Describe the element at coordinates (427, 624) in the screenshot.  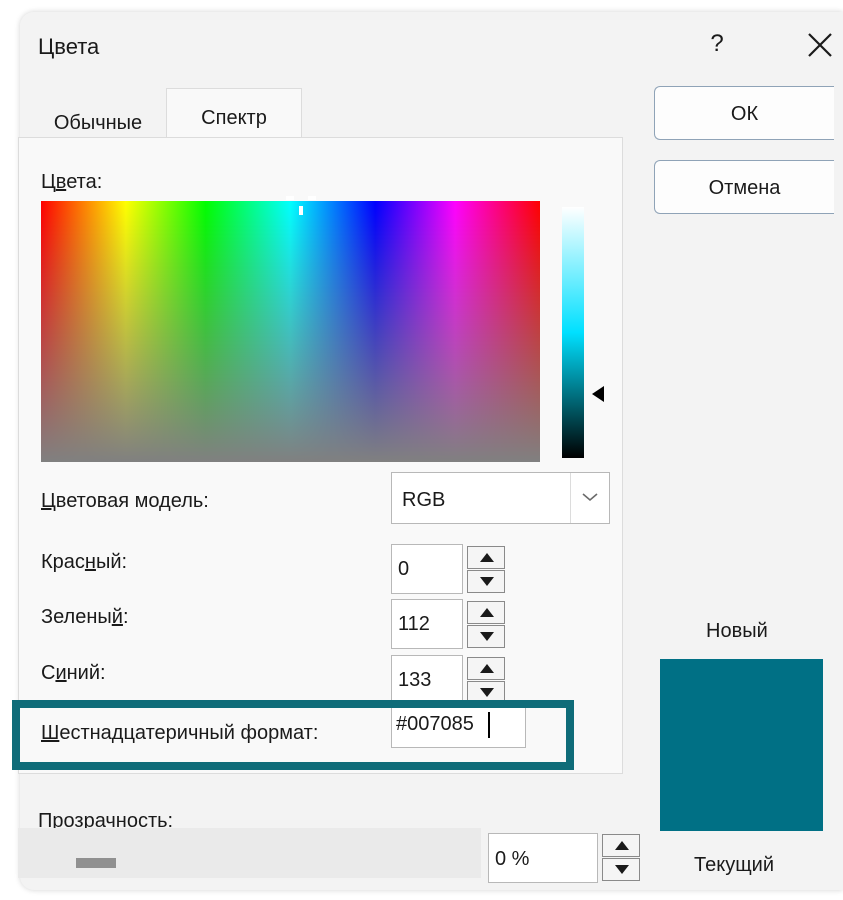
I see `green-input: 112` at that location.